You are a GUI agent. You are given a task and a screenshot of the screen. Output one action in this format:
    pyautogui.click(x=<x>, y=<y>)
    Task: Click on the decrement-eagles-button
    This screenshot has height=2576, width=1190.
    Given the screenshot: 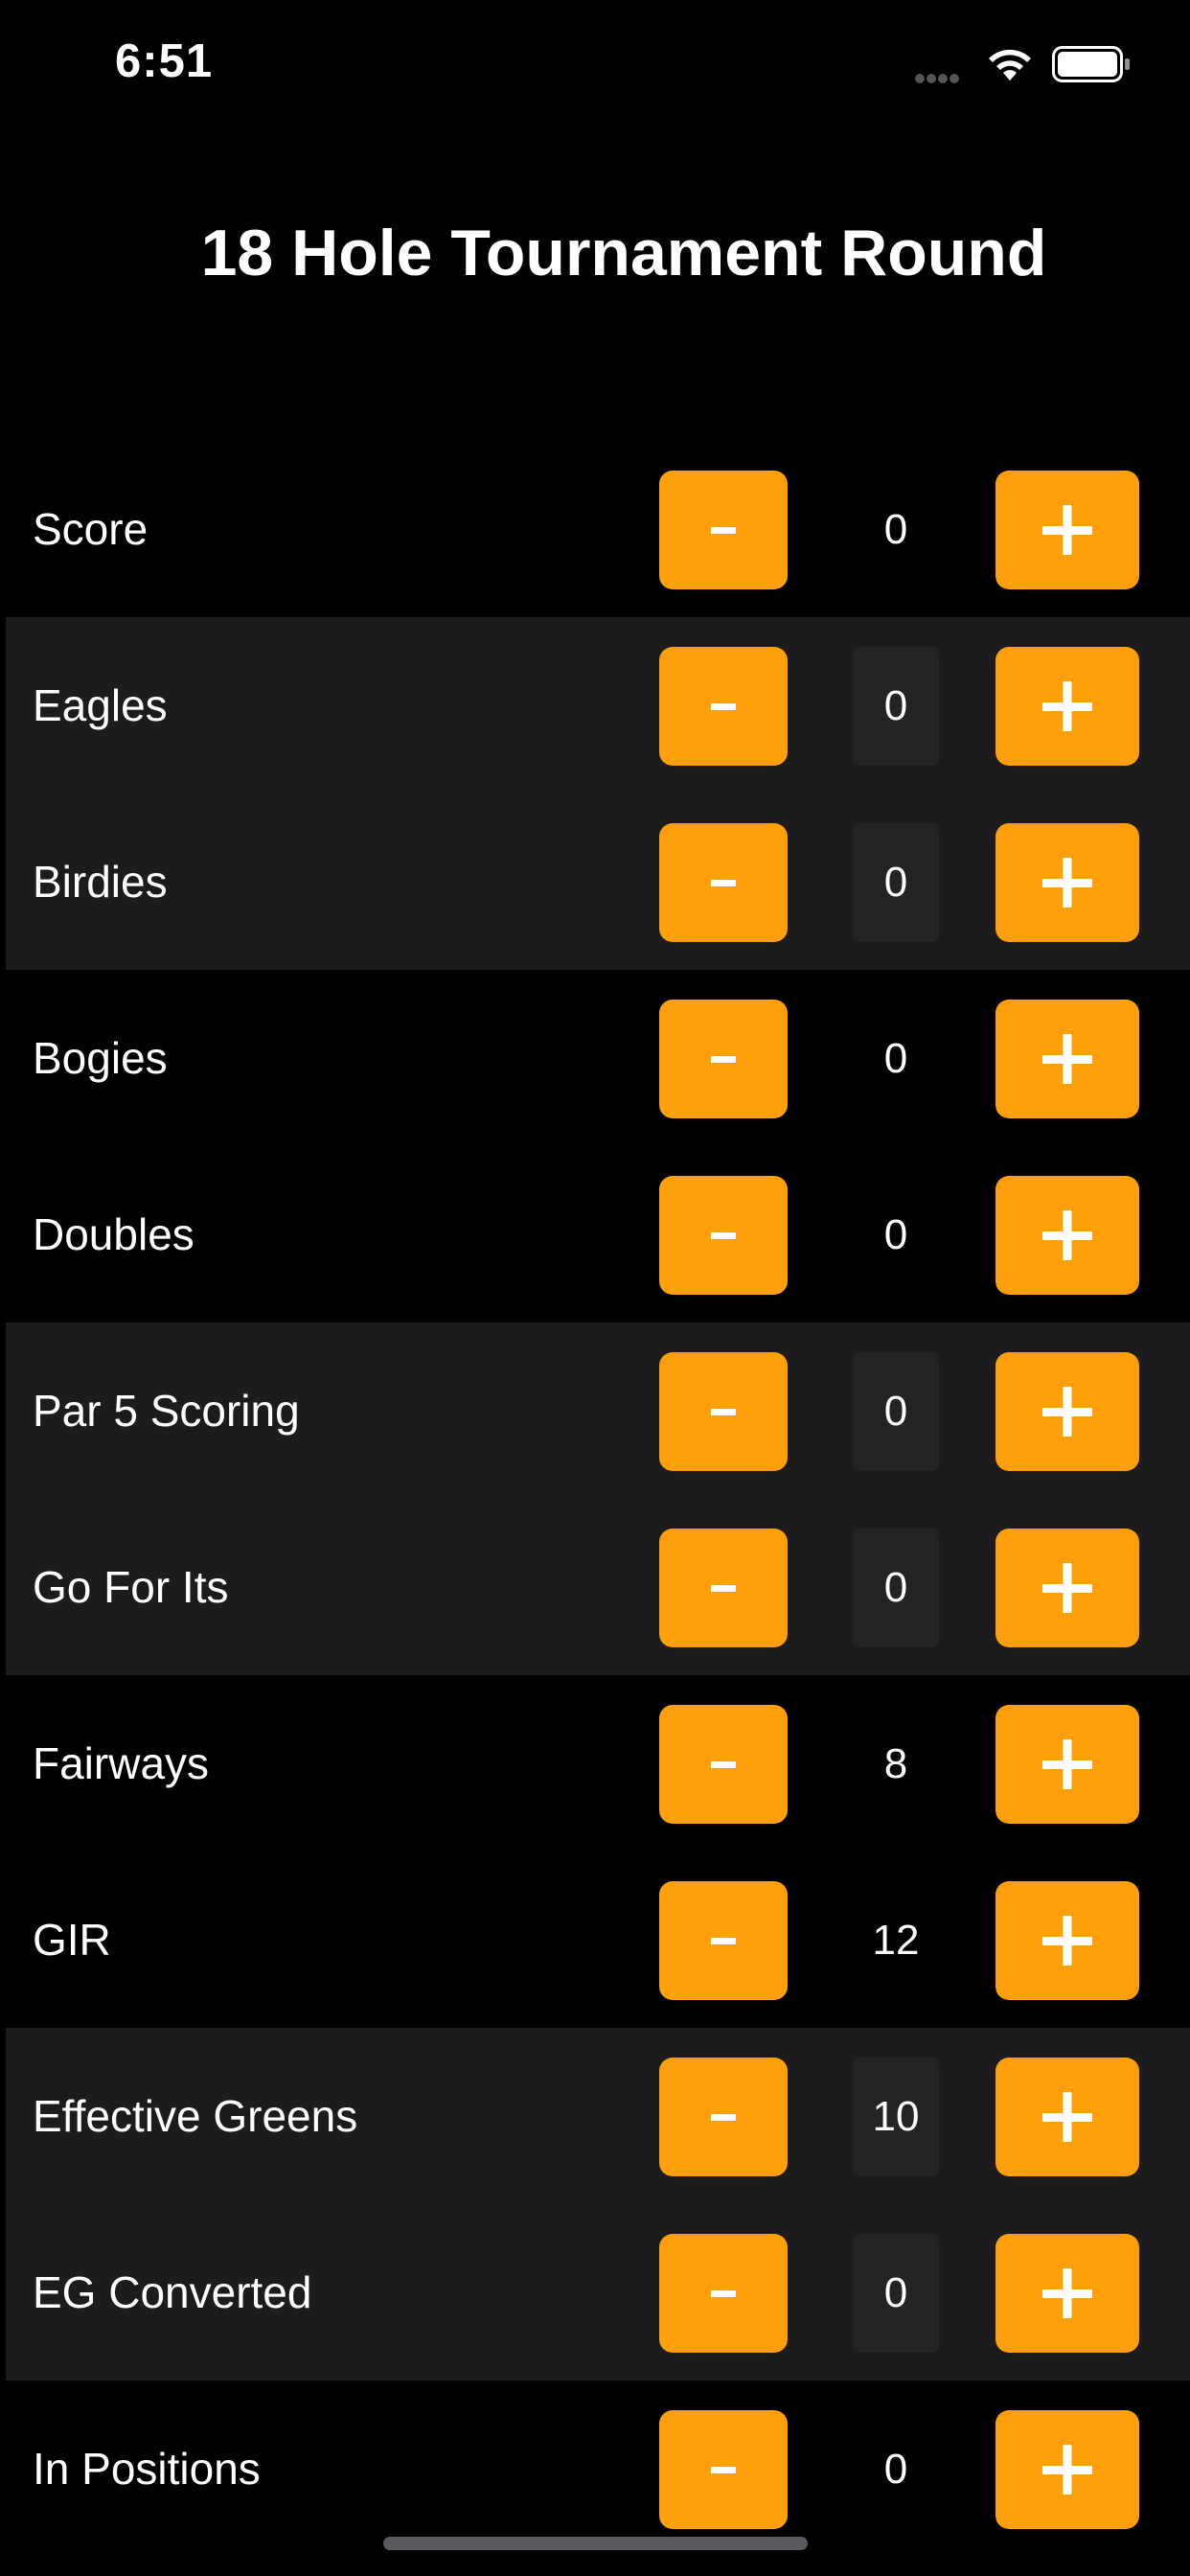 What is the action you would take?
    pyautogui.click(x=724, y=706)
    